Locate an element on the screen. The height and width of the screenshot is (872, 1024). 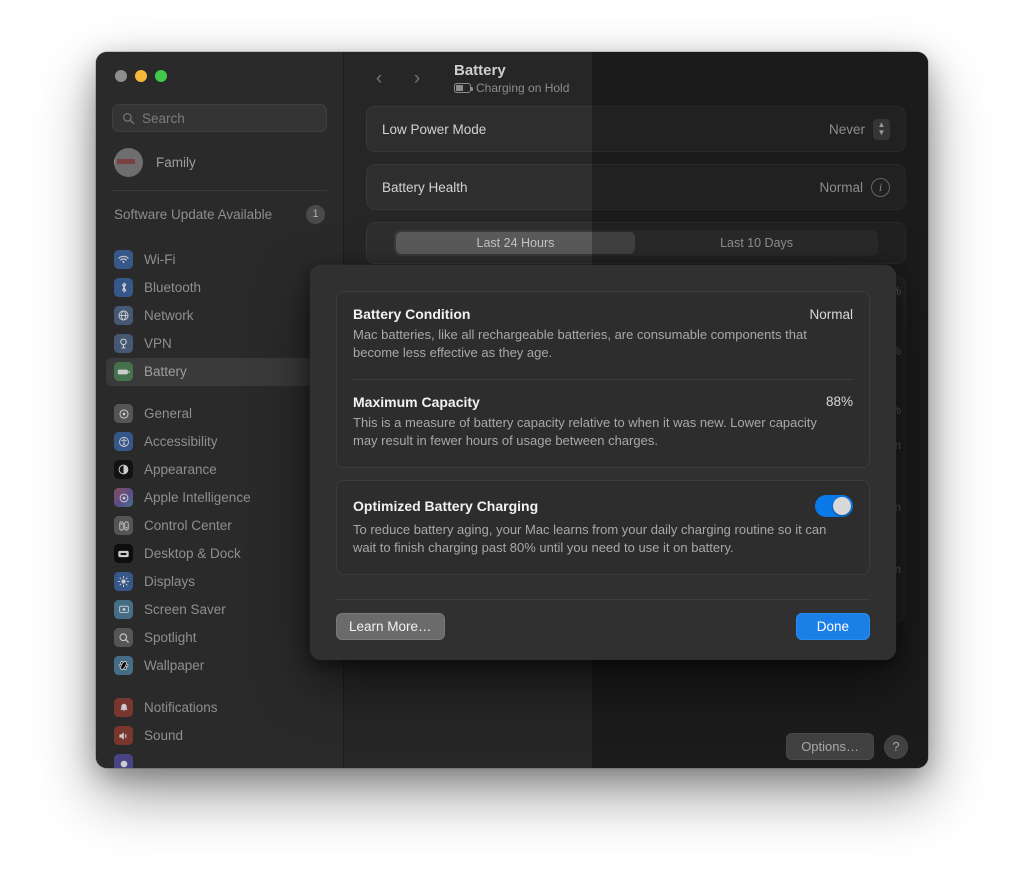
sidebar-item-vpn: VPN is located at coordinates (219, 344).